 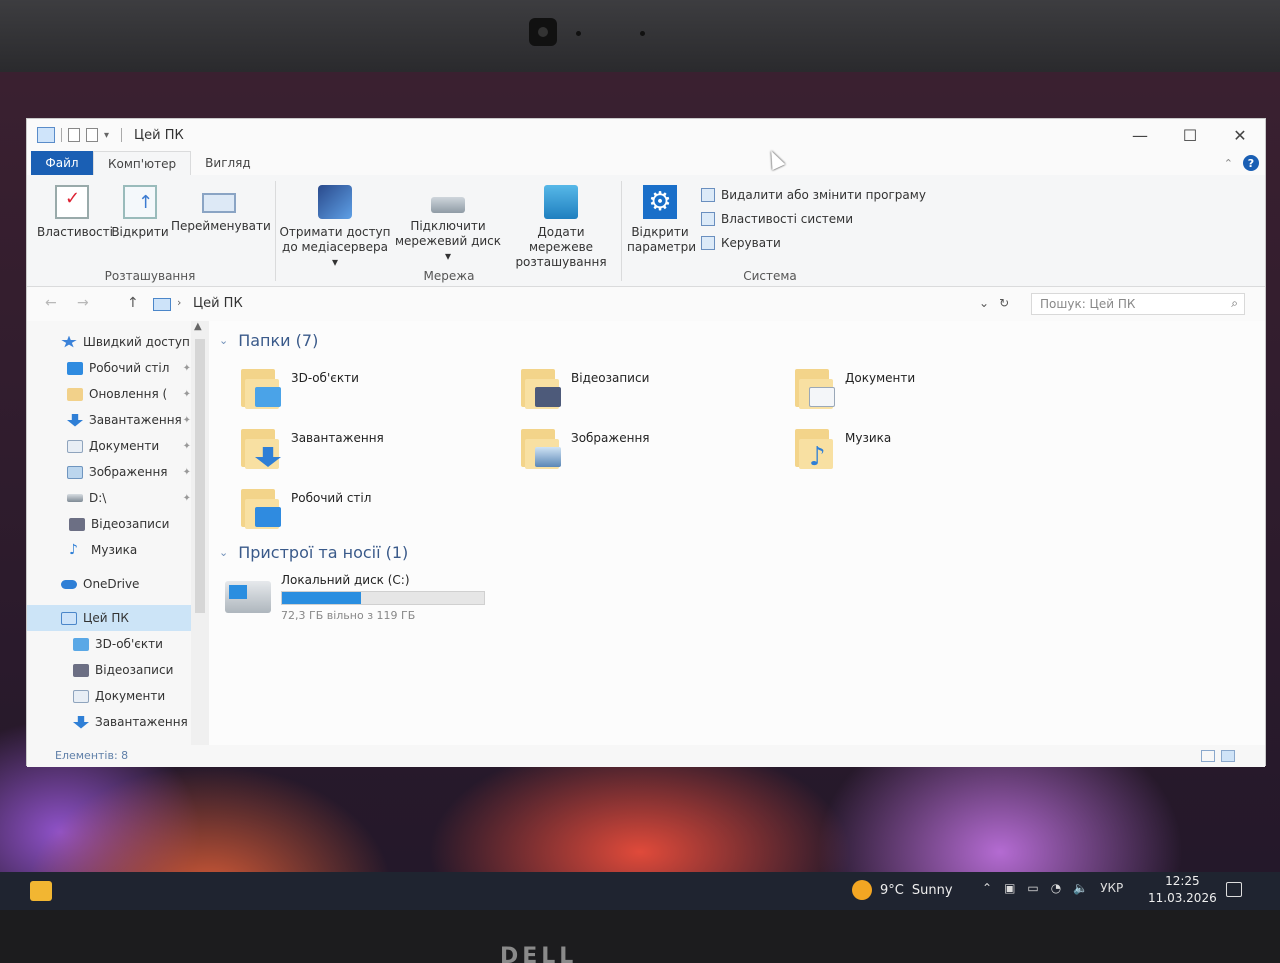 I want to click on rename-button: Перейменувати, so click(x=221, y=209).